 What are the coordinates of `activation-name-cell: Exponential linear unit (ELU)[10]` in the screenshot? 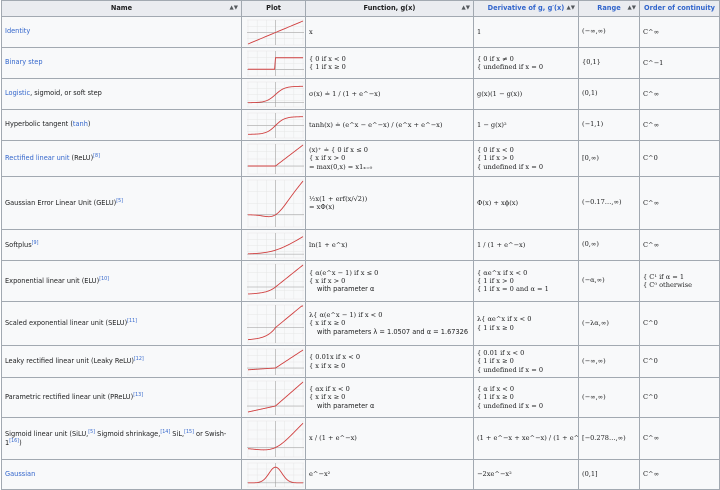 It's located at (121, 281).